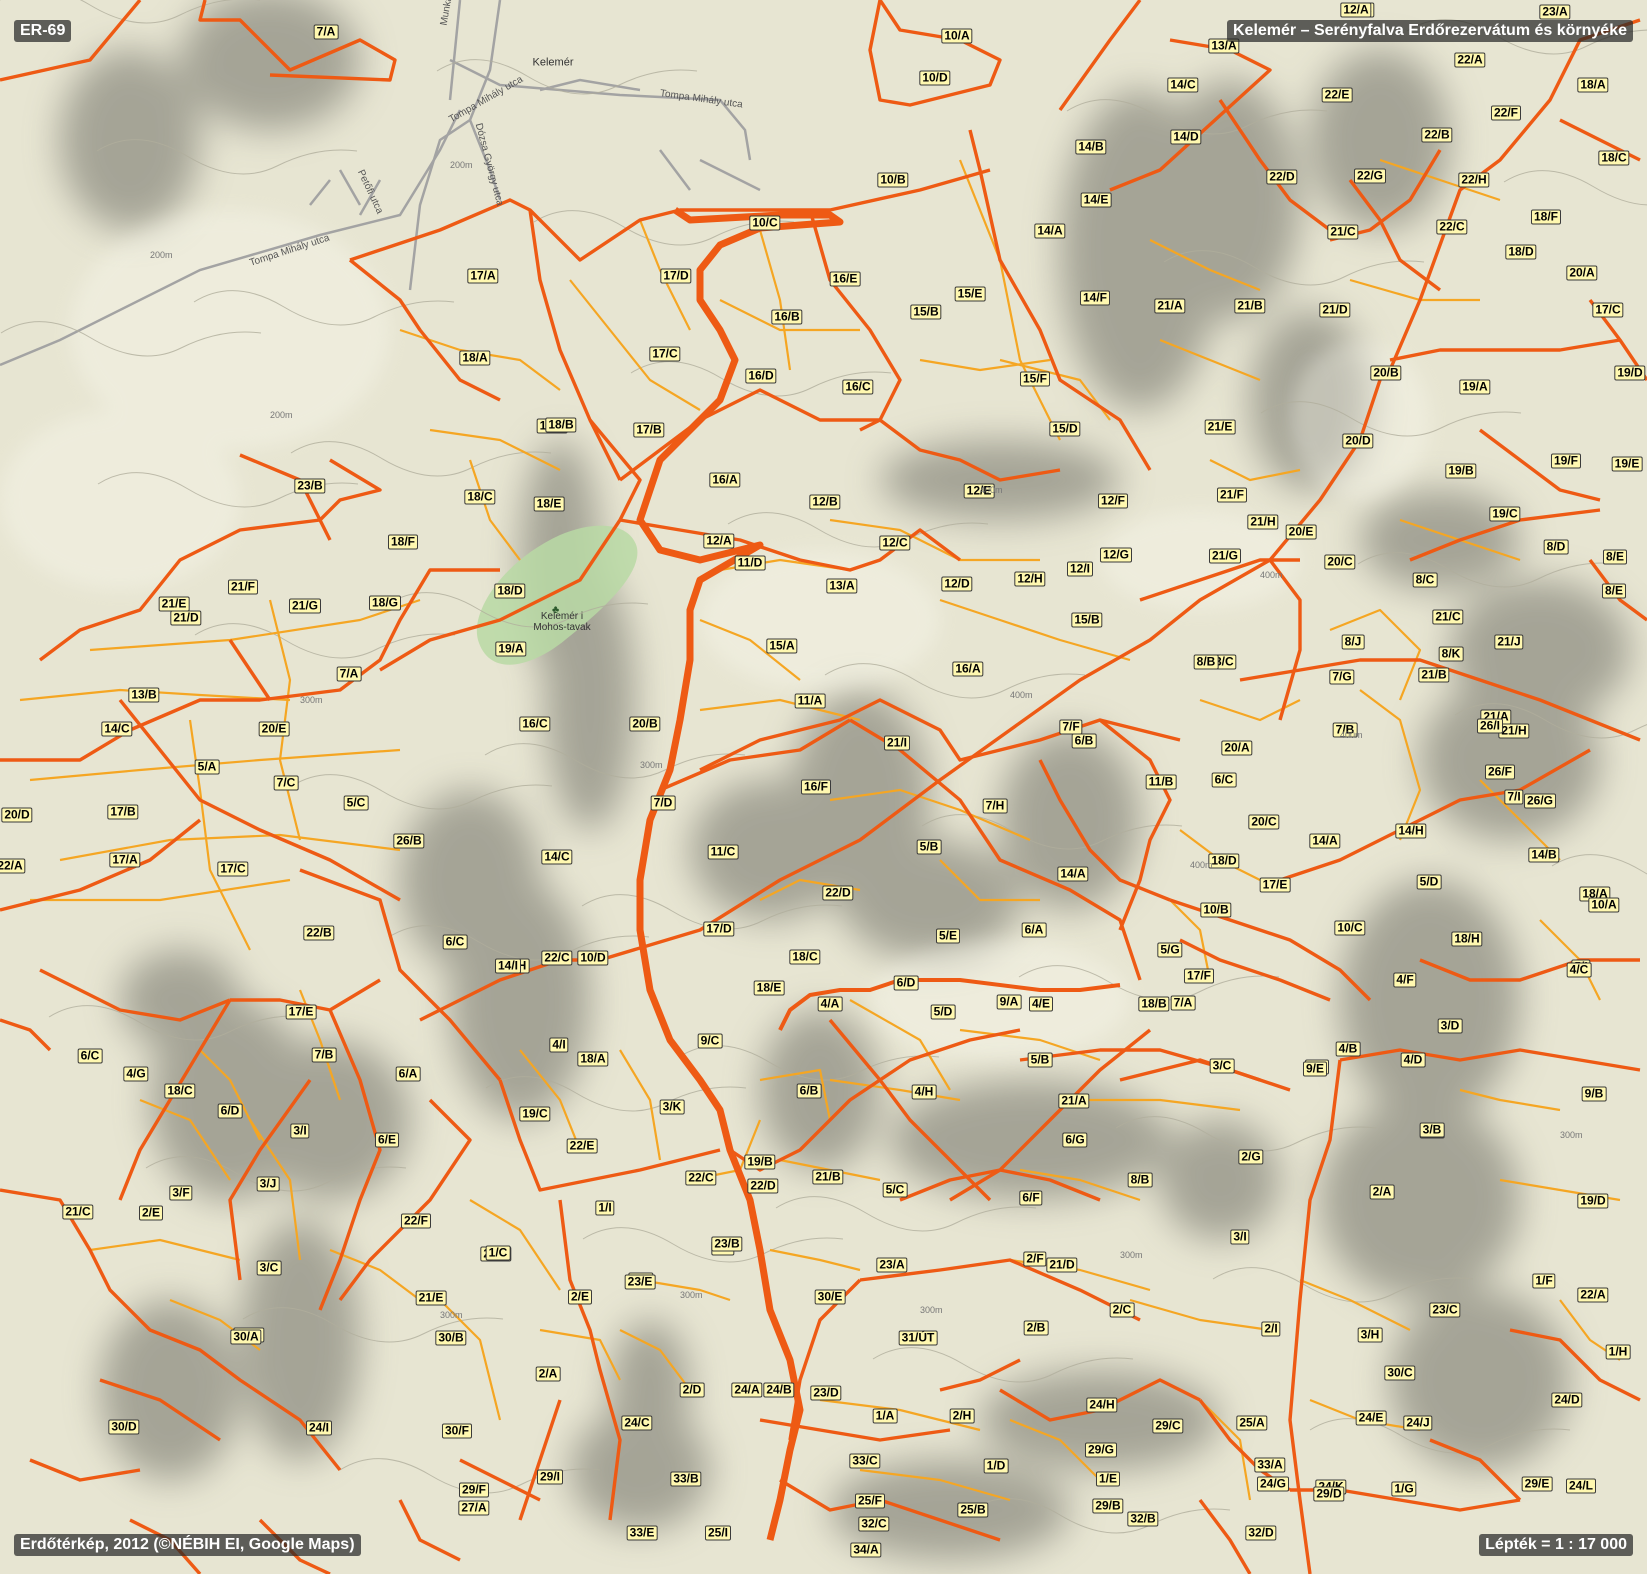  I want to click on park-label: Kelemér i Mohos-tavak, so click(562, 622).